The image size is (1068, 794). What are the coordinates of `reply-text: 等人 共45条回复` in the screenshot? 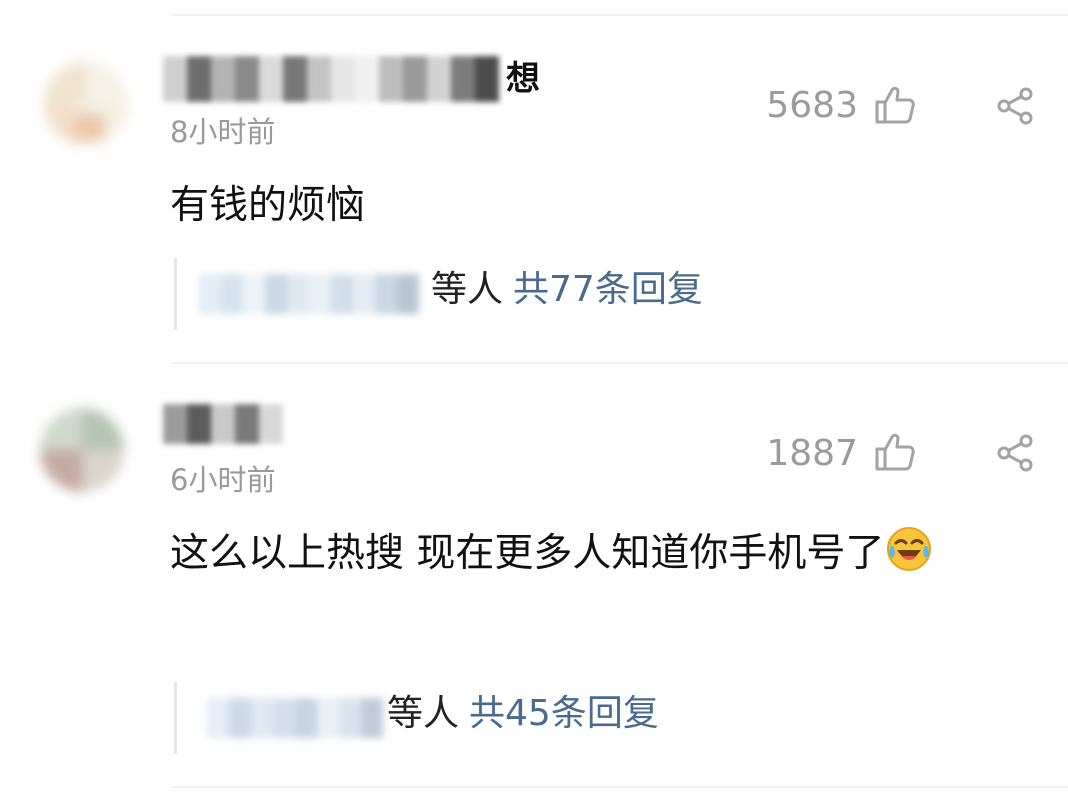 It's located at (523, 714).